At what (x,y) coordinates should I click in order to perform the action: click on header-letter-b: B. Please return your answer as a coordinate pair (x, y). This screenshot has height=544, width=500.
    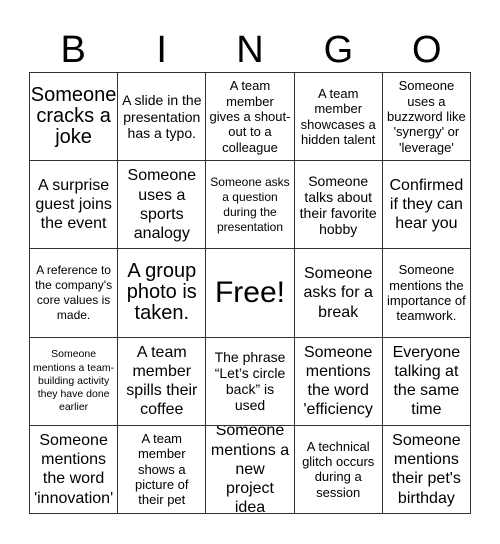
    Looking at the image, I should click on (73, 50).